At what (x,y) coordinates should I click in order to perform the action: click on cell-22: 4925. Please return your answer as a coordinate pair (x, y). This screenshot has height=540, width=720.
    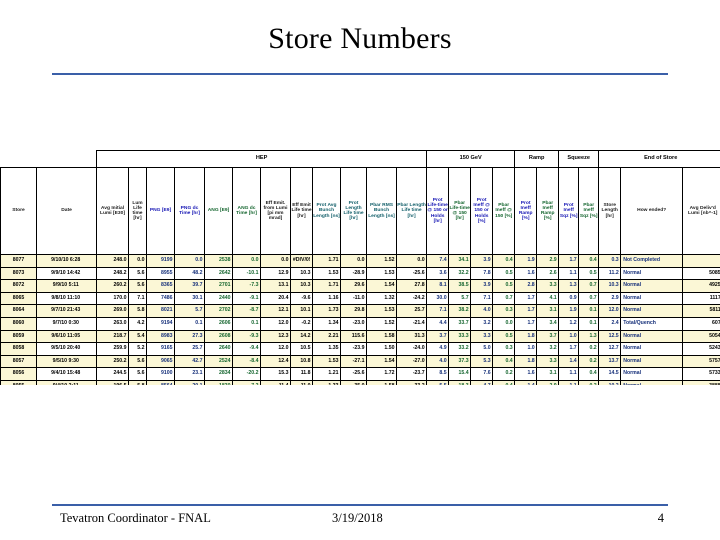
    Looking at the image, I should click on (701, 286).